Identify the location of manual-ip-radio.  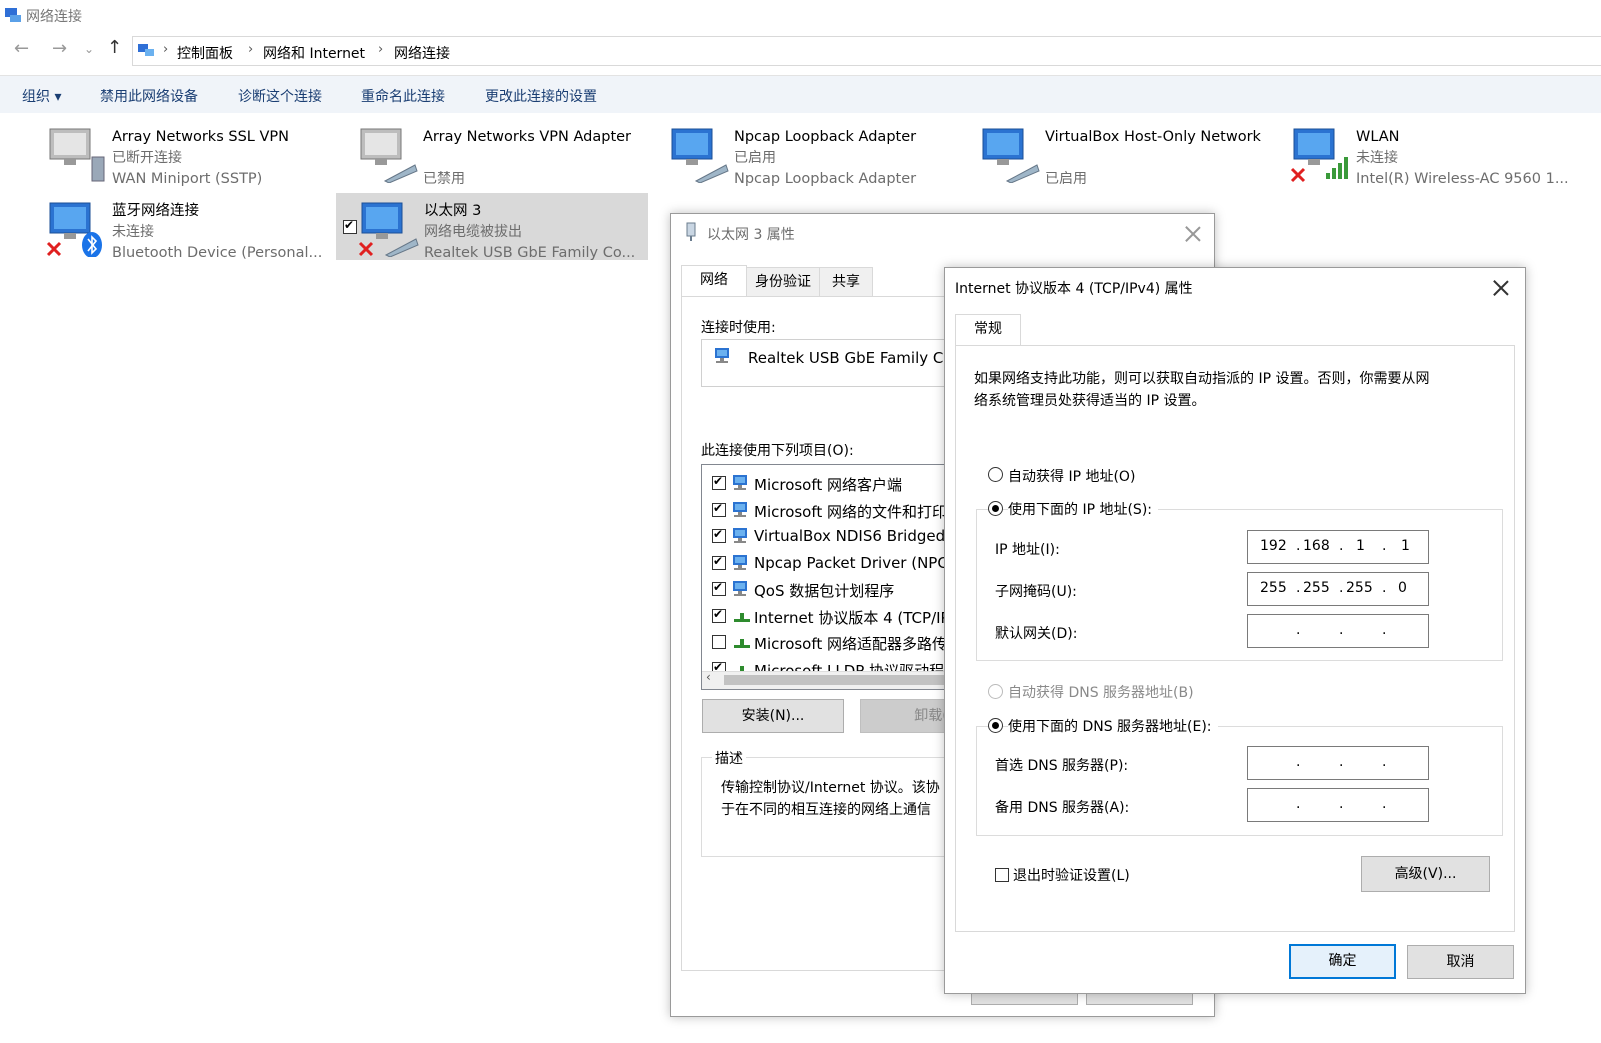
(995, 508).